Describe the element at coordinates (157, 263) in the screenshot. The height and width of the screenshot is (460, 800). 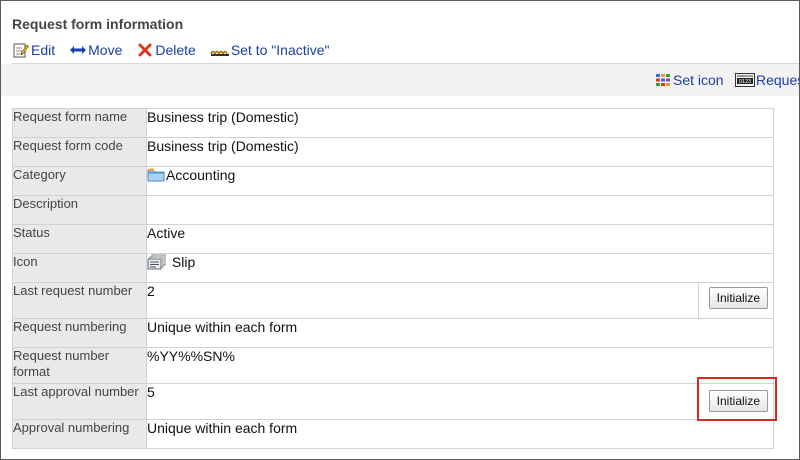
I see `slip-icon` at that location.